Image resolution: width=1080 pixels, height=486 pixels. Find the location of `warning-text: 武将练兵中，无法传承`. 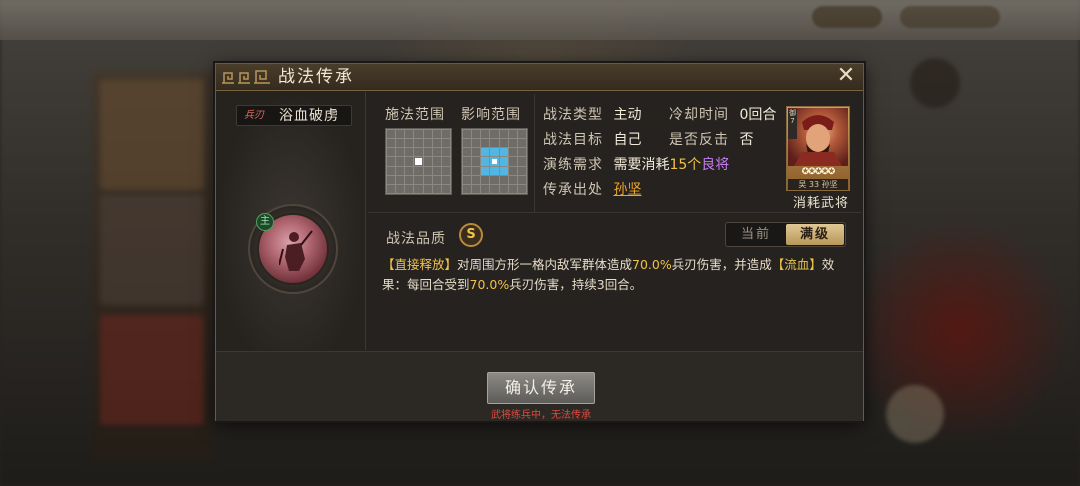

warning-text: 武将练兵中，无法传承 is located at coordinates (541, 415).